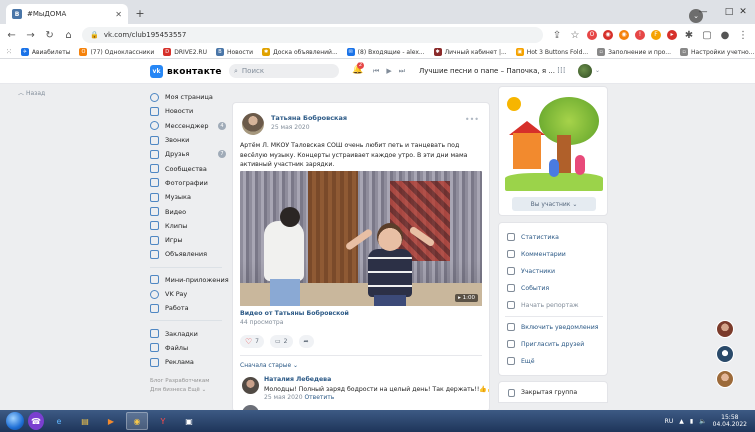  What do you see at coordinates (85, 421) in the screenshot?
I see `explorer-icon: ▤` at bounding box center [85, 421].